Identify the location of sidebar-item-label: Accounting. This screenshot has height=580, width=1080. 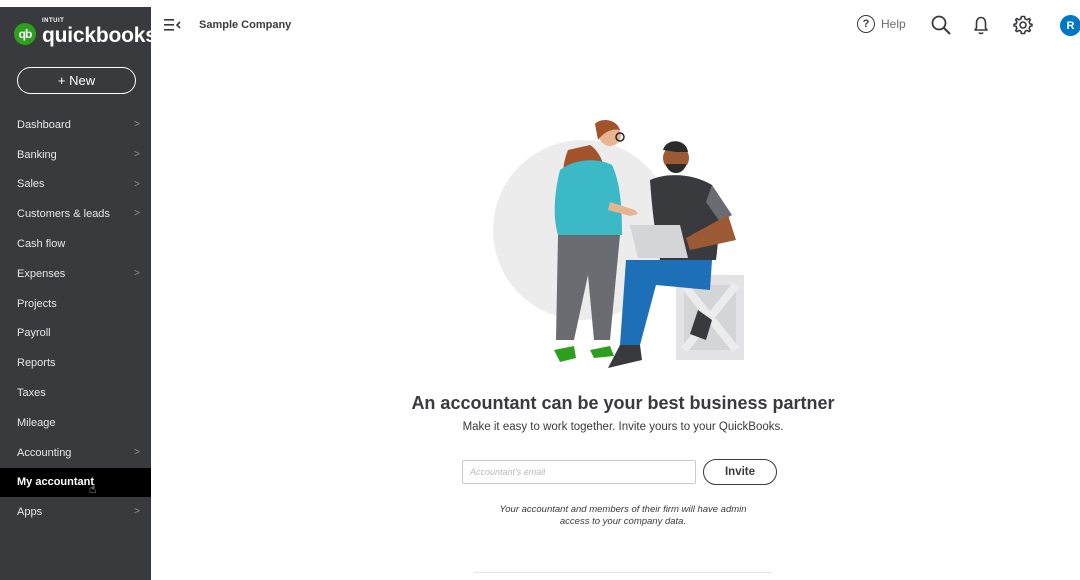
(44, 452).